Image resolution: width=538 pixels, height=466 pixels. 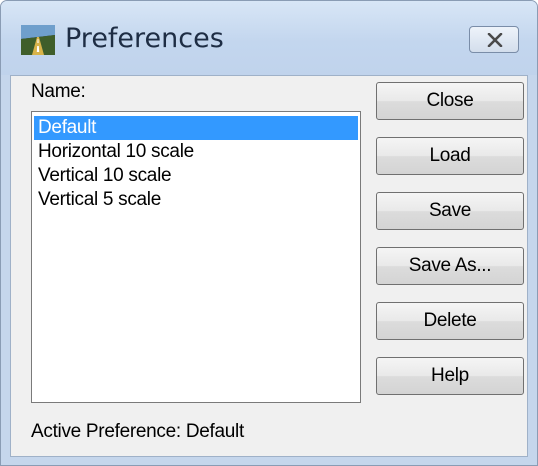 What do you see at coordinates (58, 91) in the screenshot?
I see `name-label: Name:` at bounding box center [58, 91].